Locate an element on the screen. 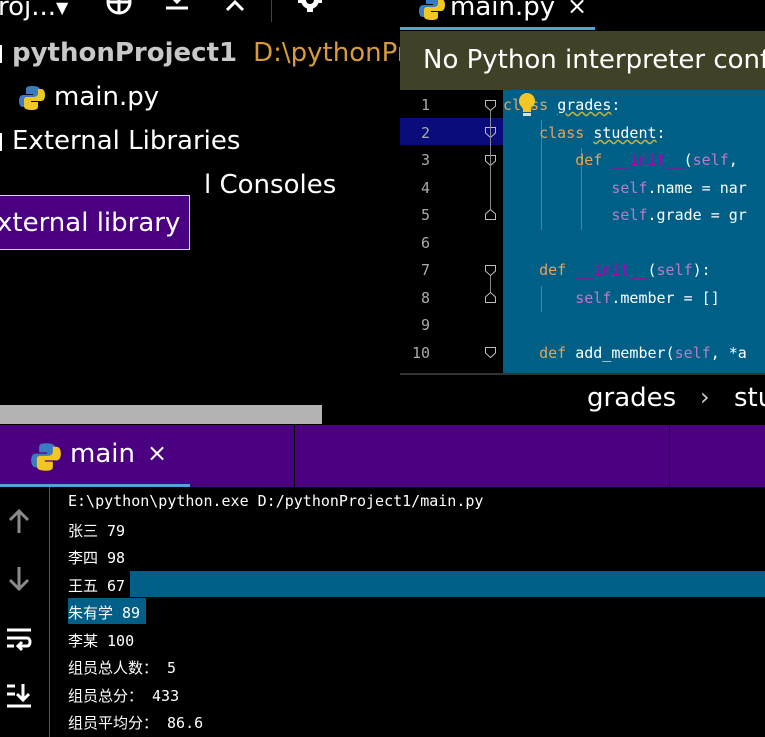  console-line: 王五 67 is located at coordinates (97, 586).